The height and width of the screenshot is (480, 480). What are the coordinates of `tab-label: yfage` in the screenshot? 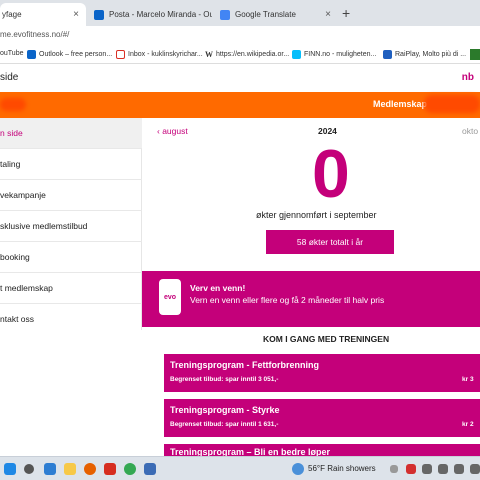 It's located at (12, 14).